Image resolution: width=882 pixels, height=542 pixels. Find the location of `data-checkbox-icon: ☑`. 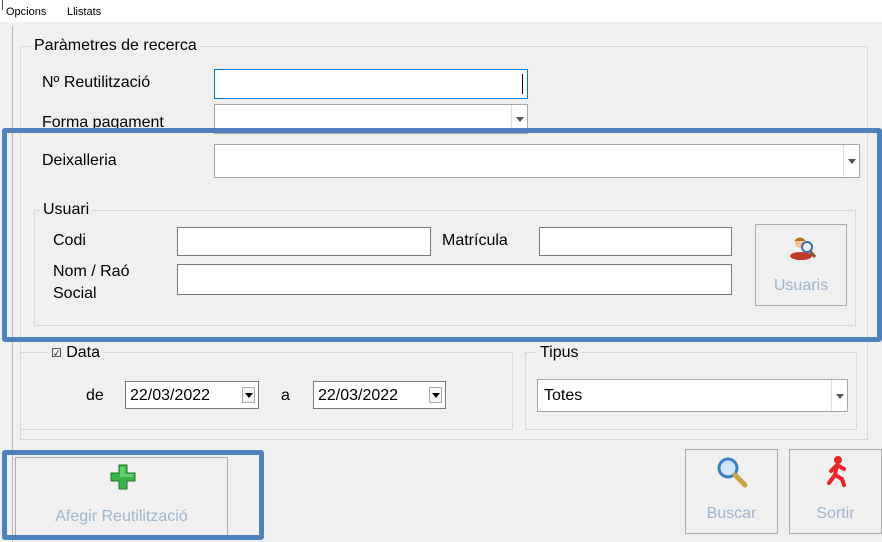

data-checkbox-icon: ☑ is located at coordinates (56, 353).